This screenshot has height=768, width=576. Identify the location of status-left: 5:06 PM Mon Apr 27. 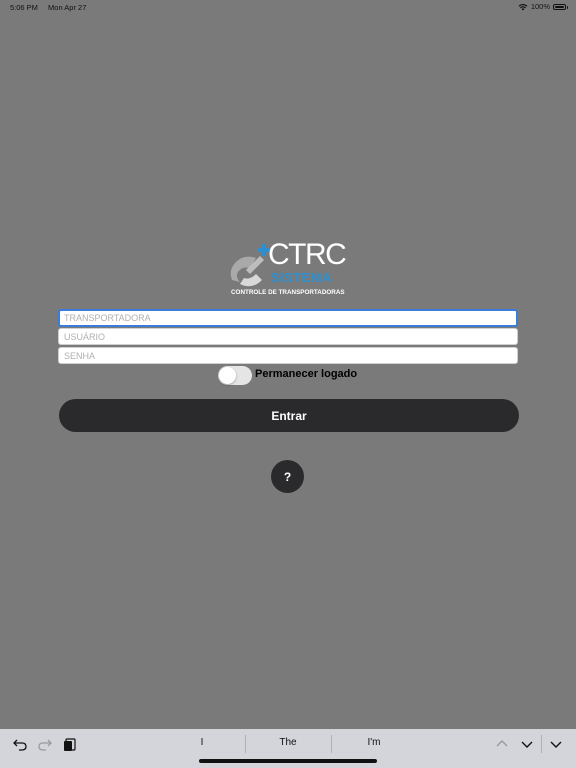
(52, 7).